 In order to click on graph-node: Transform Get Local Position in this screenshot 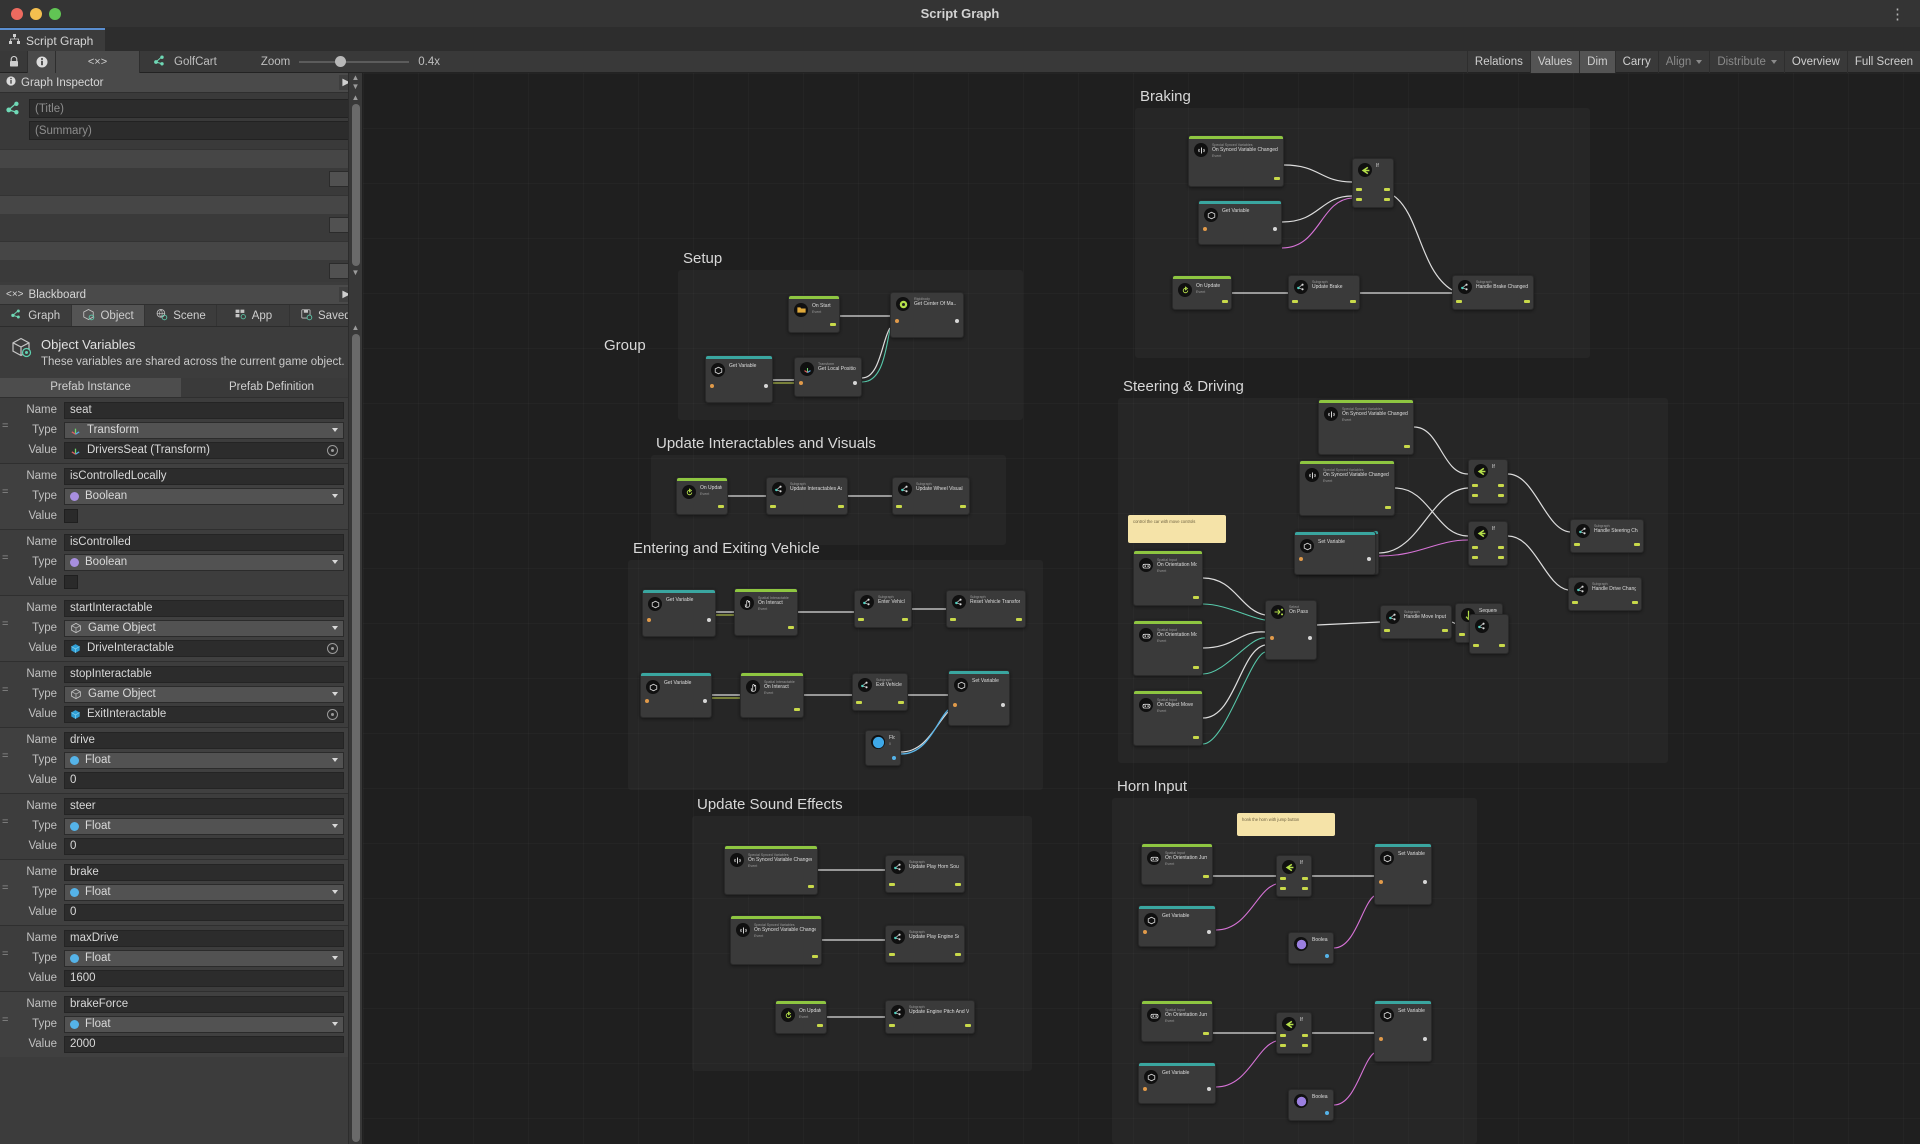, I will do `click(828, 377)`.